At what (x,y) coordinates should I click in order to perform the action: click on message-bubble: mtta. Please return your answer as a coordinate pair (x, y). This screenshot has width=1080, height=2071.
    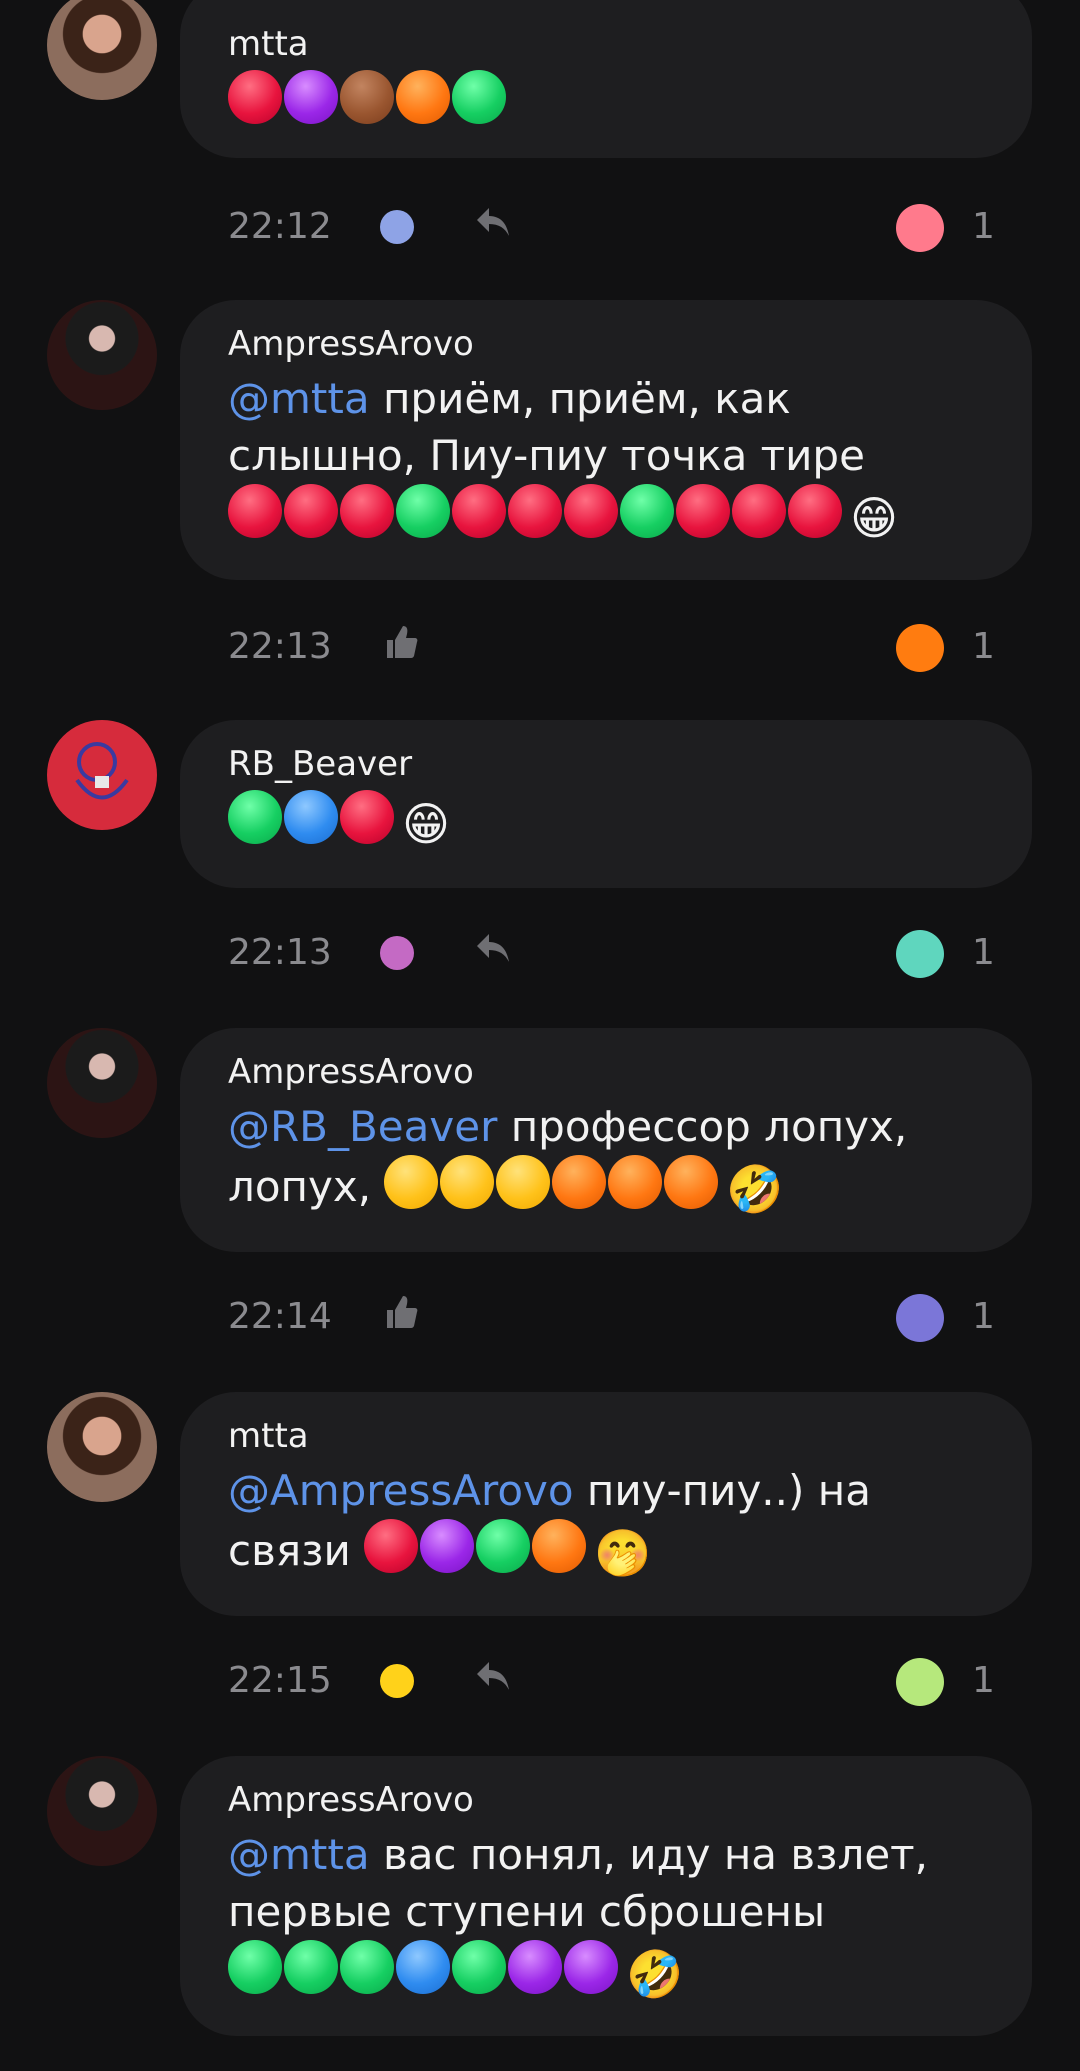
    Looking at the image, I should click on (606, 79).